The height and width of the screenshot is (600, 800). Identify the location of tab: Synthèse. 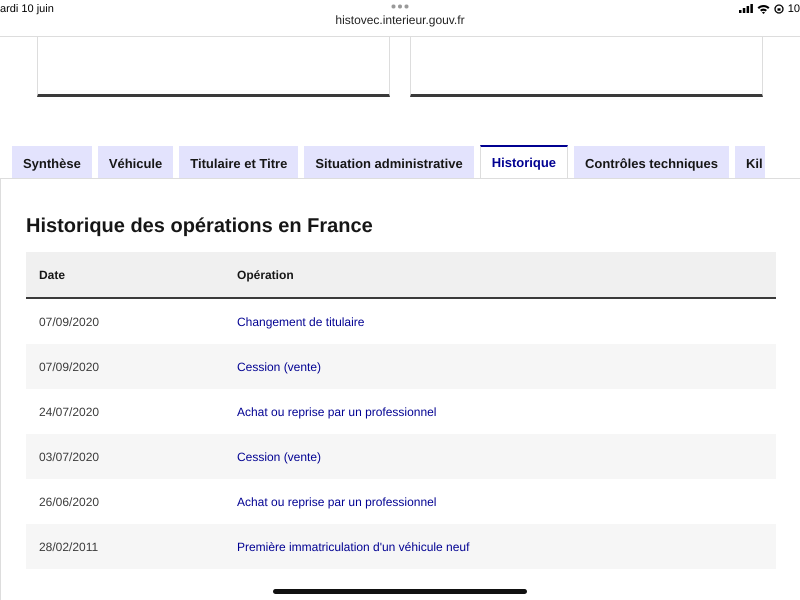
(52, 162).